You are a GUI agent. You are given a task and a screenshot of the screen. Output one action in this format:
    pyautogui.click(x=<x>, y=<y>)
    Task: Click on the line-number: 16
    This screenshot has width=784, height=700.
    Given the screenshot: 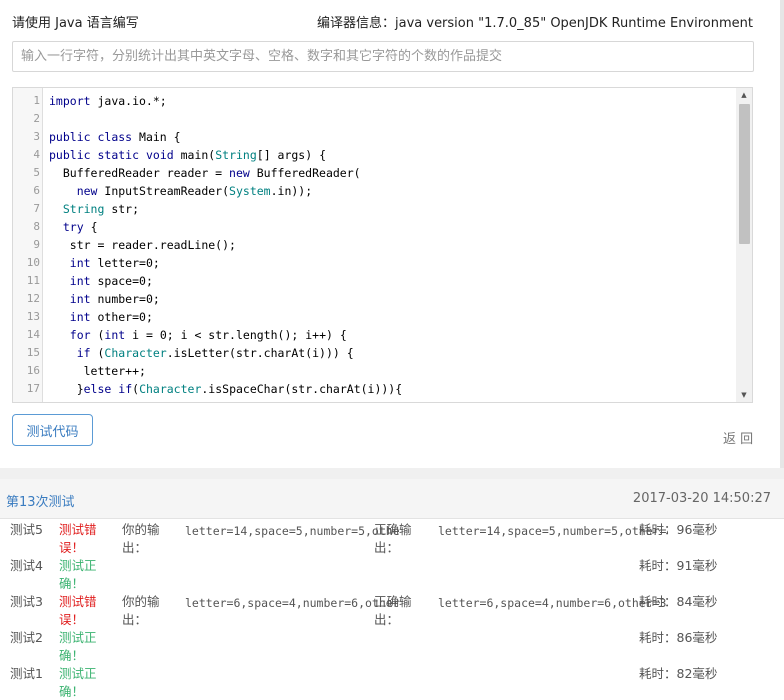 What is the action you would take?
    pyautogui.click(x=33, y=370)
    